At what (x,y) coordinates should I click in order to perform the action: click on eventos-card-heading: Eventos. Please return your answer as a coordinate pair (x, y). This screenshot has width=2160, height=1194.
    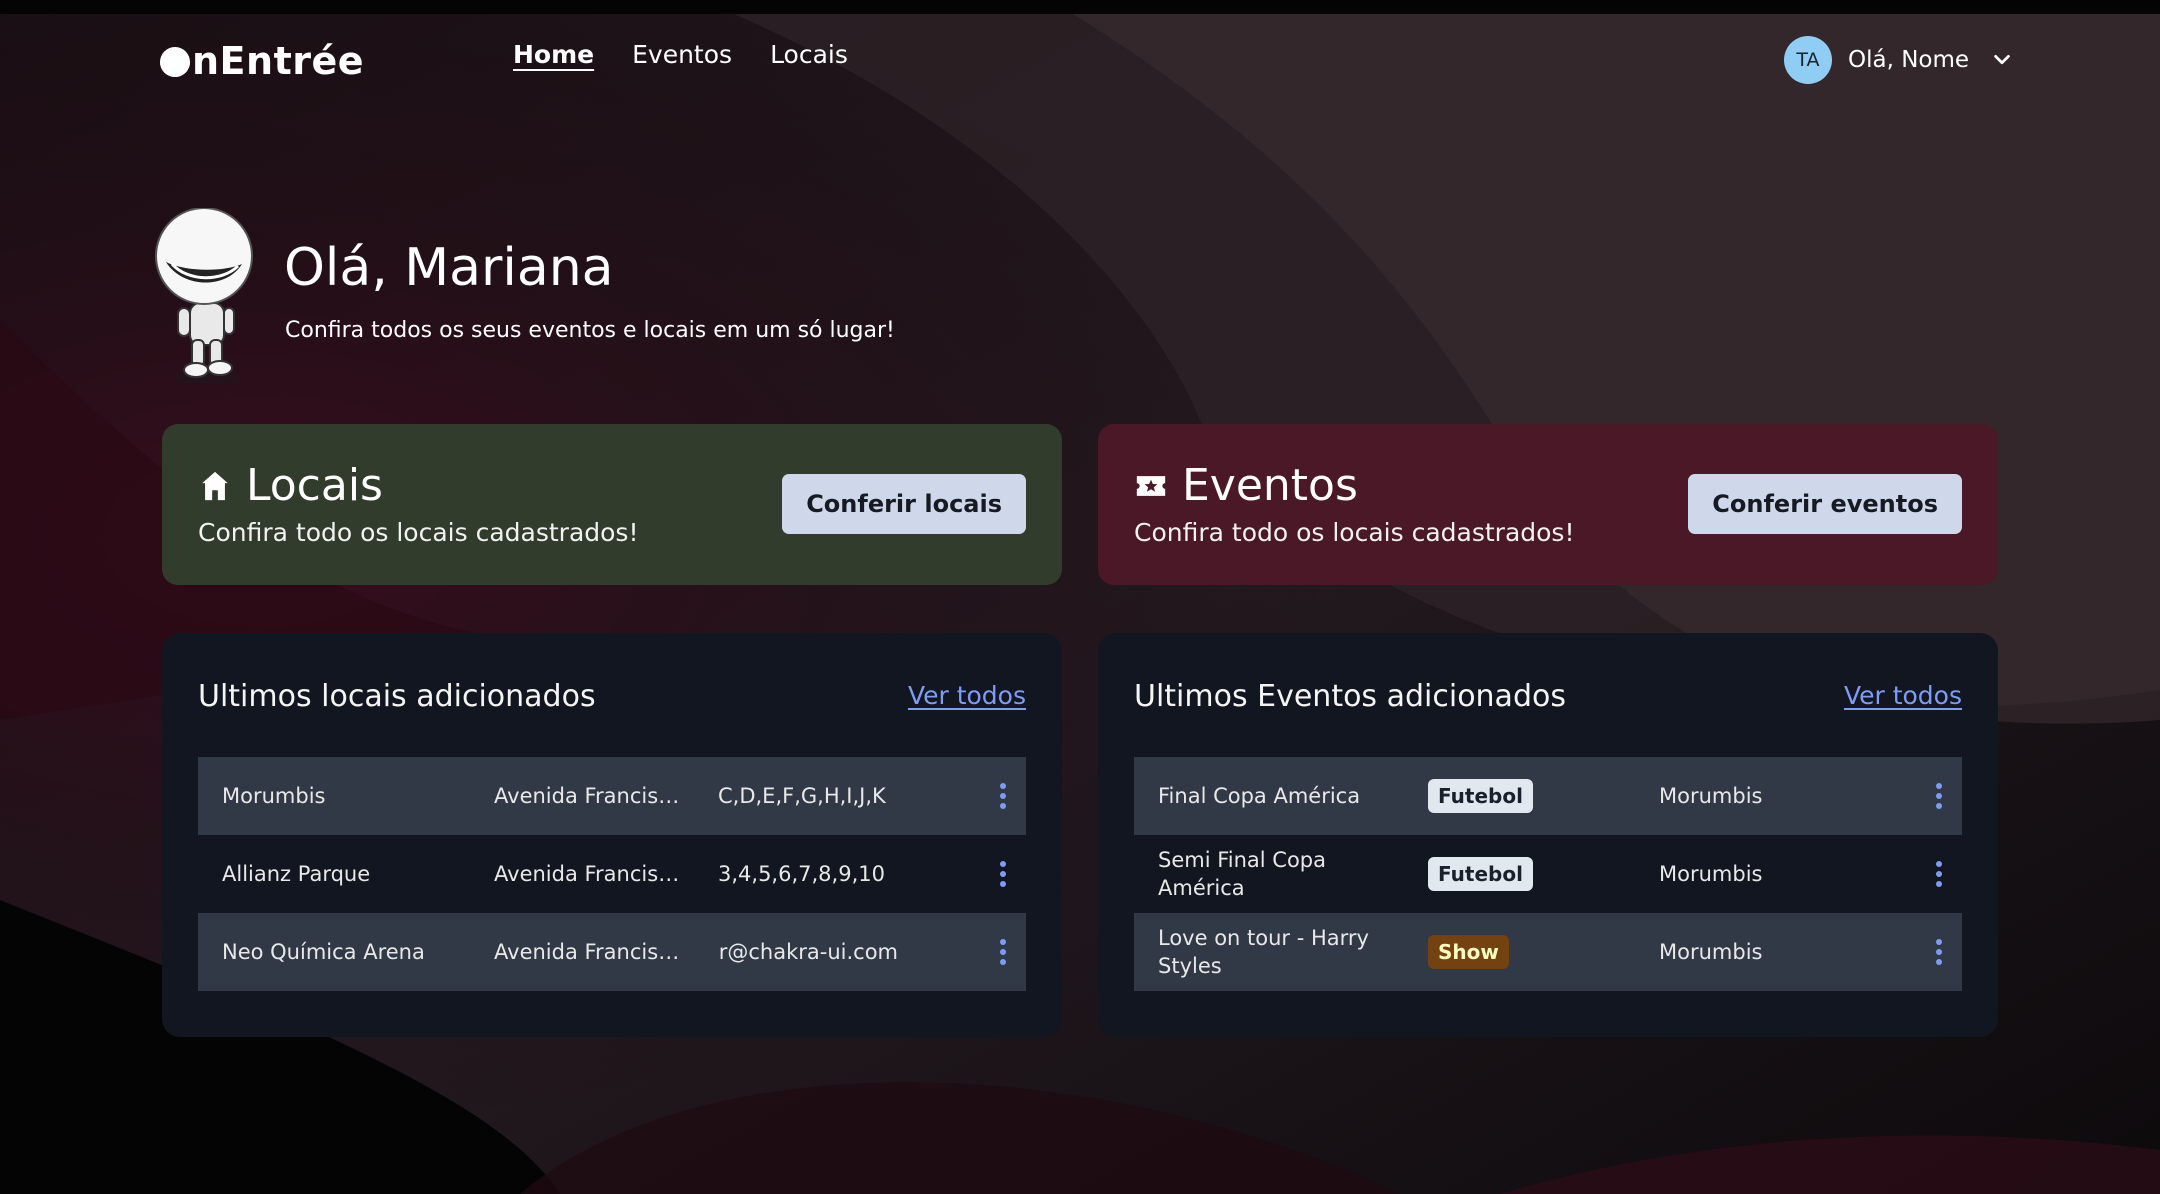
    Looking at the image, I should click on (1246, 485).